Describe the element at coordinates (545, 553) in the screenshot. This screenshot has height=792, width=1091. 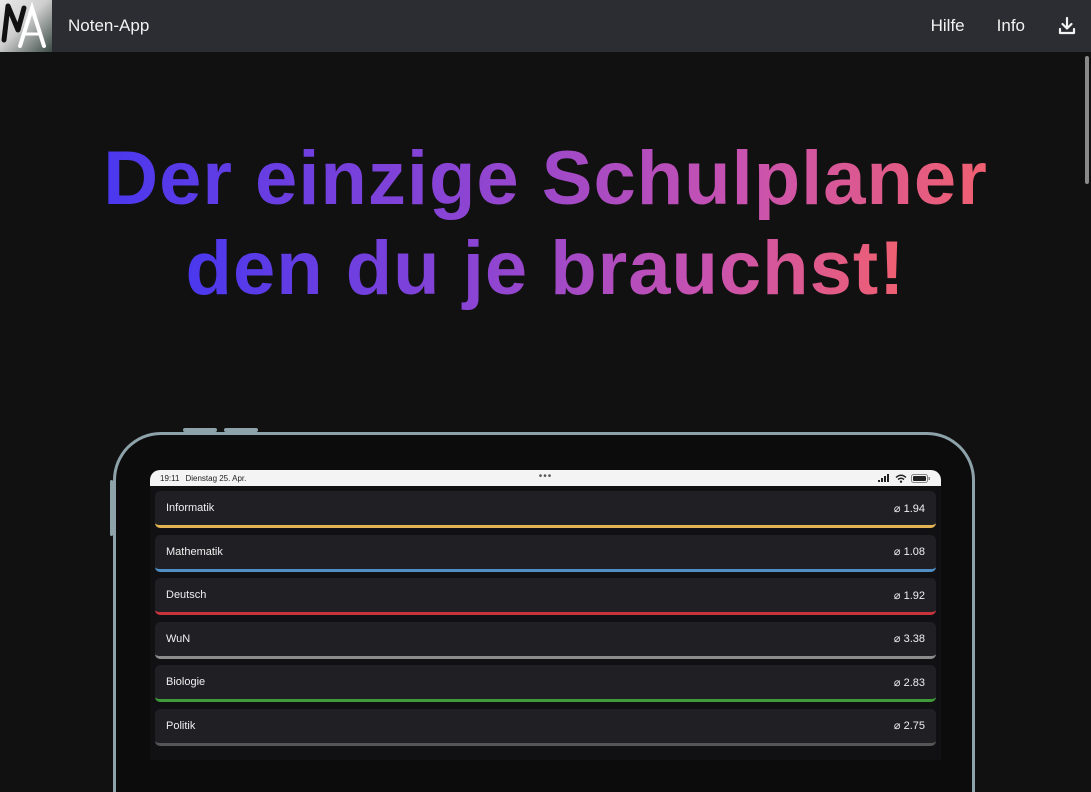
I see `subject-row: Mathematik ⌀ 1.08` at that location.